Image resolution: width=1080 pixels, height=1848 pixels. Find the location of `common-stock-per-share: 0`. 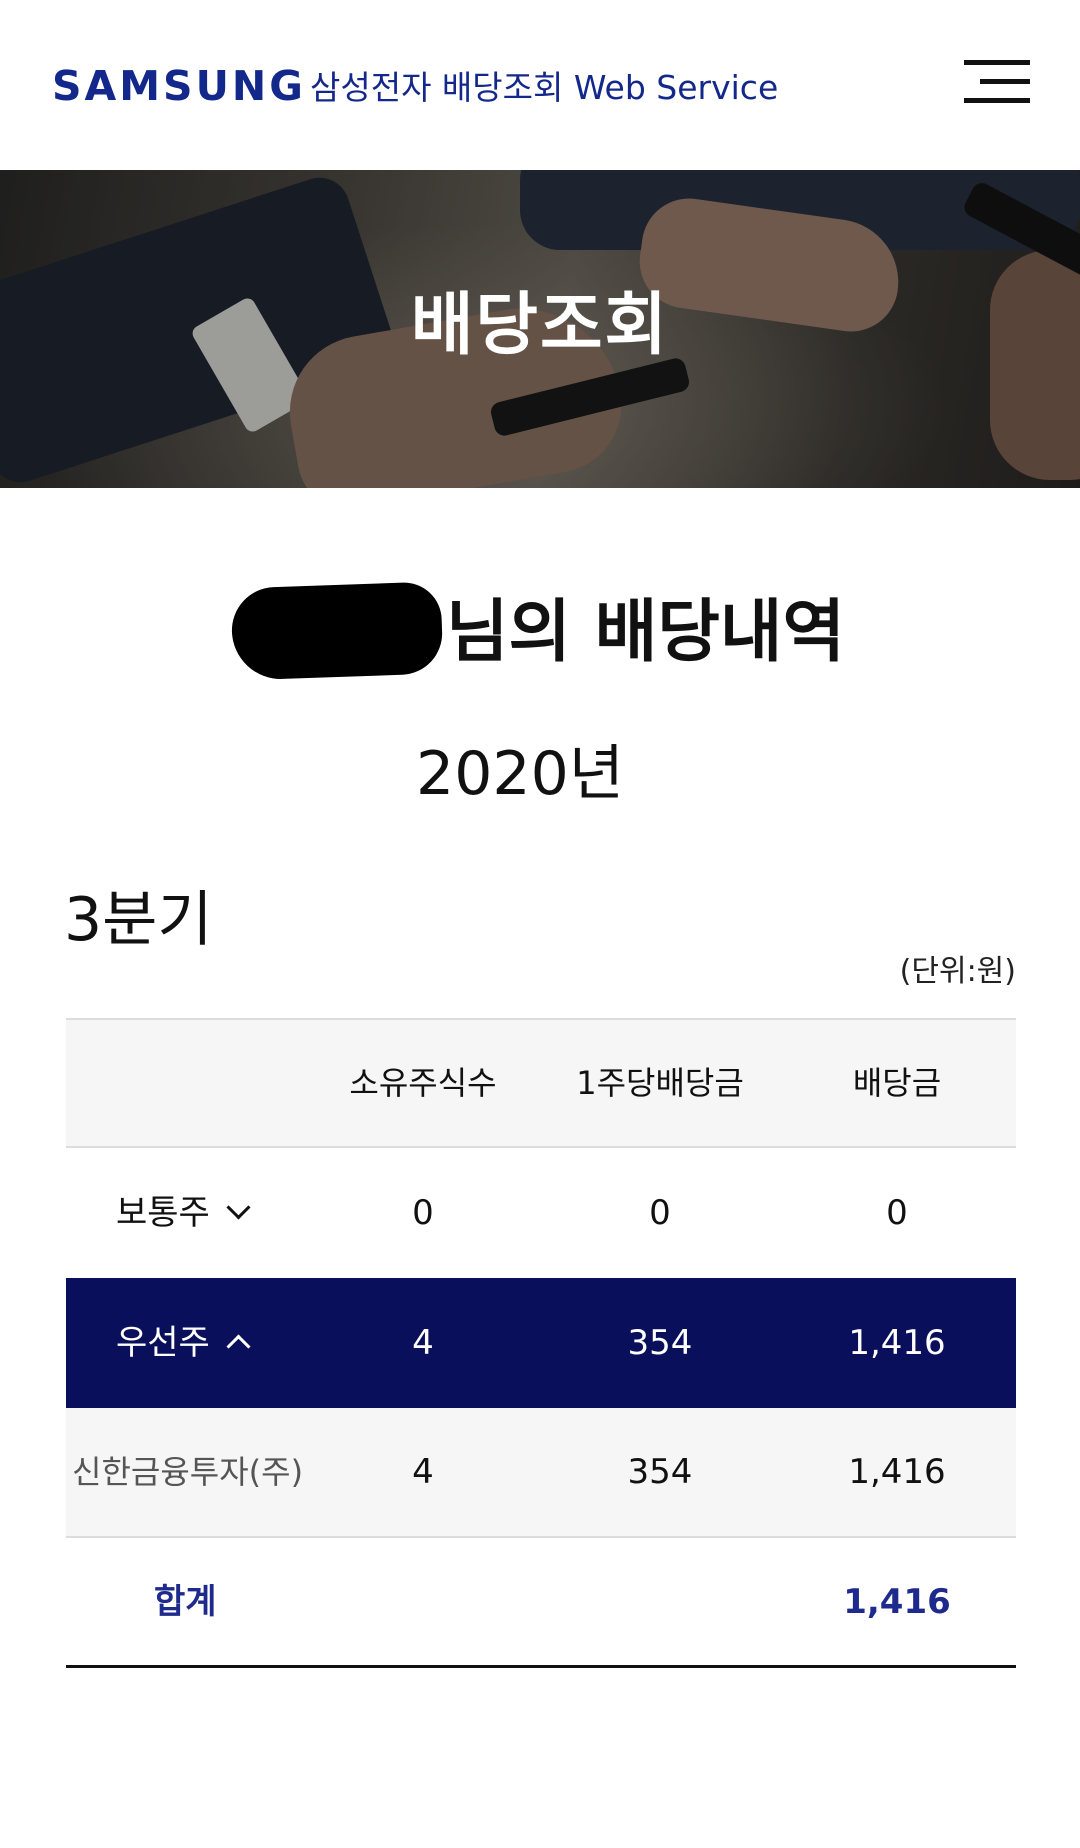

common-stock-per-share: 0 is located at coordinates (660, 1213).